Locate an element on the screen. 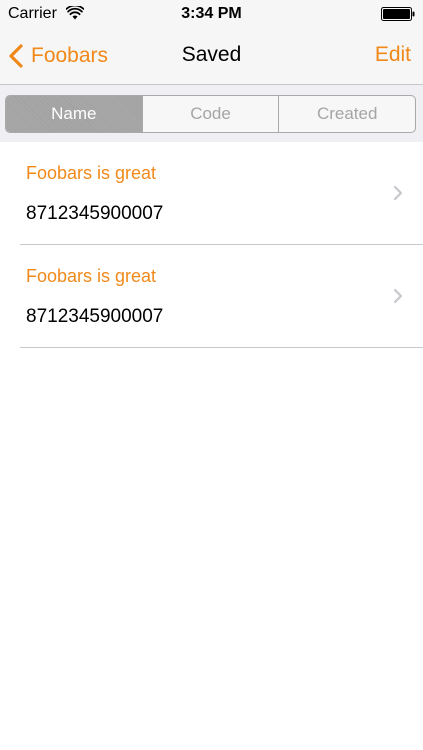 This screenshot has height=750, width=423. segment-code: Code is located at coordinates (210, 114).